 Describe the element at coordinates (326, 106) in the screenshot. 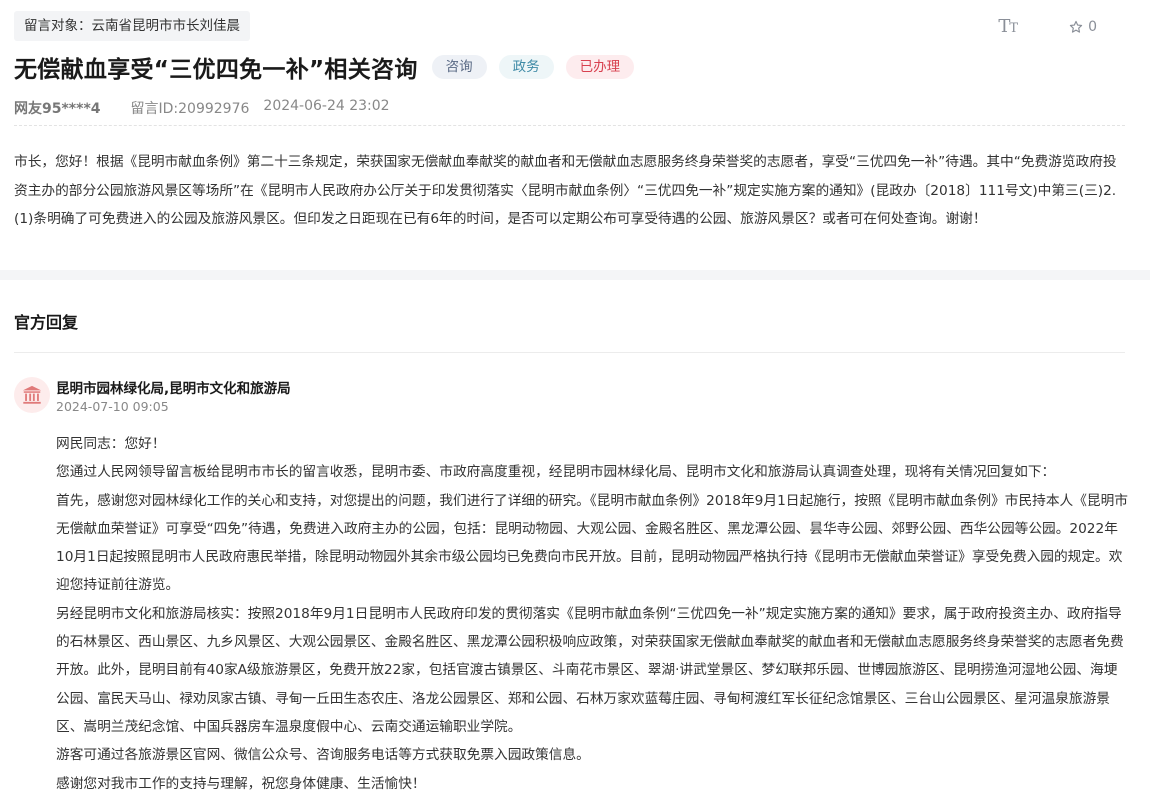

I see `message-datetime: 2024-06-24 23:02` at that location.